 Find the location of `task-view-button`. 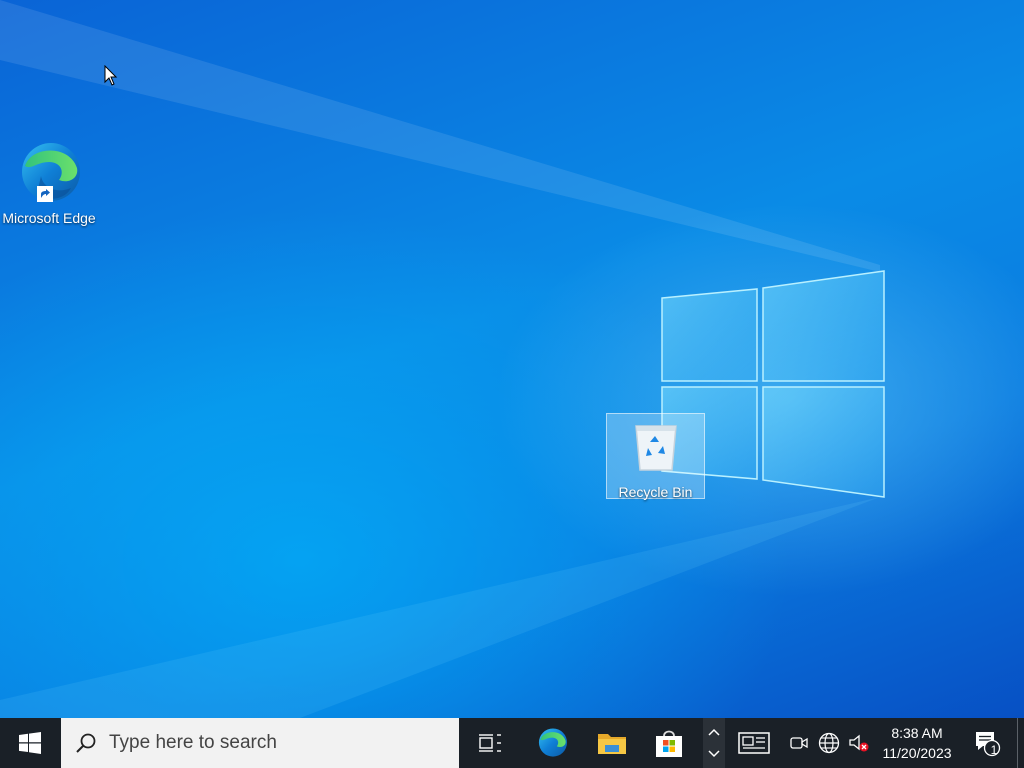

task-view-button is located at coordinates (490, 743).